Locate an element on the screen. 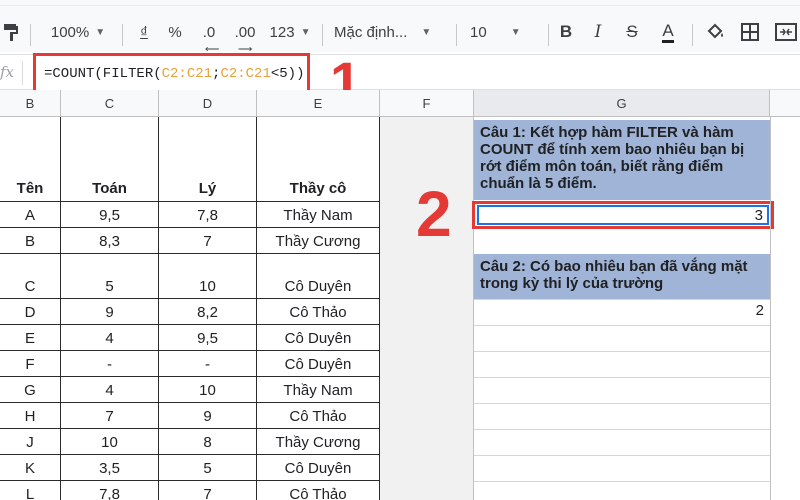 The image size is (800, 500). column-header-e: E is located at coordinates (318, 103).